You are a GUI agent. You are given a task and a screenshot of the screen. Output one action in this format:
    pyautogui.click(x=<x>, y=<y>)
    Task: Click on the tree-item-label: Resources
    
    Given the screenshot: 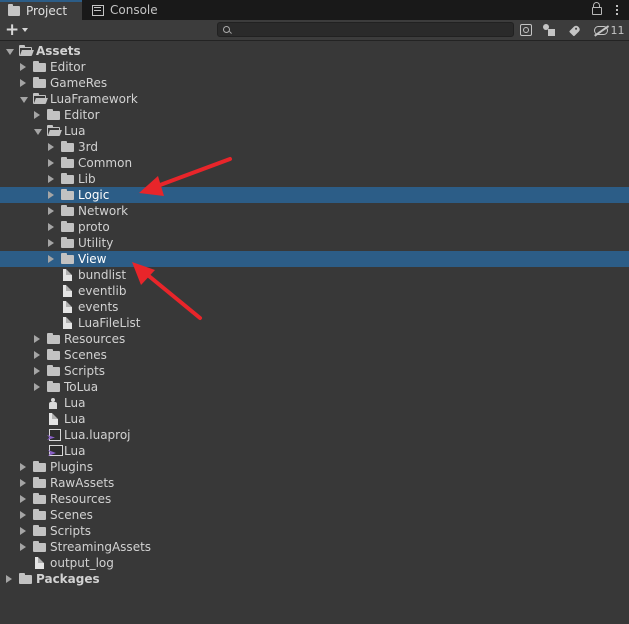 What is the action you would take?
    pyautogui.click(x=81, y=499)
    